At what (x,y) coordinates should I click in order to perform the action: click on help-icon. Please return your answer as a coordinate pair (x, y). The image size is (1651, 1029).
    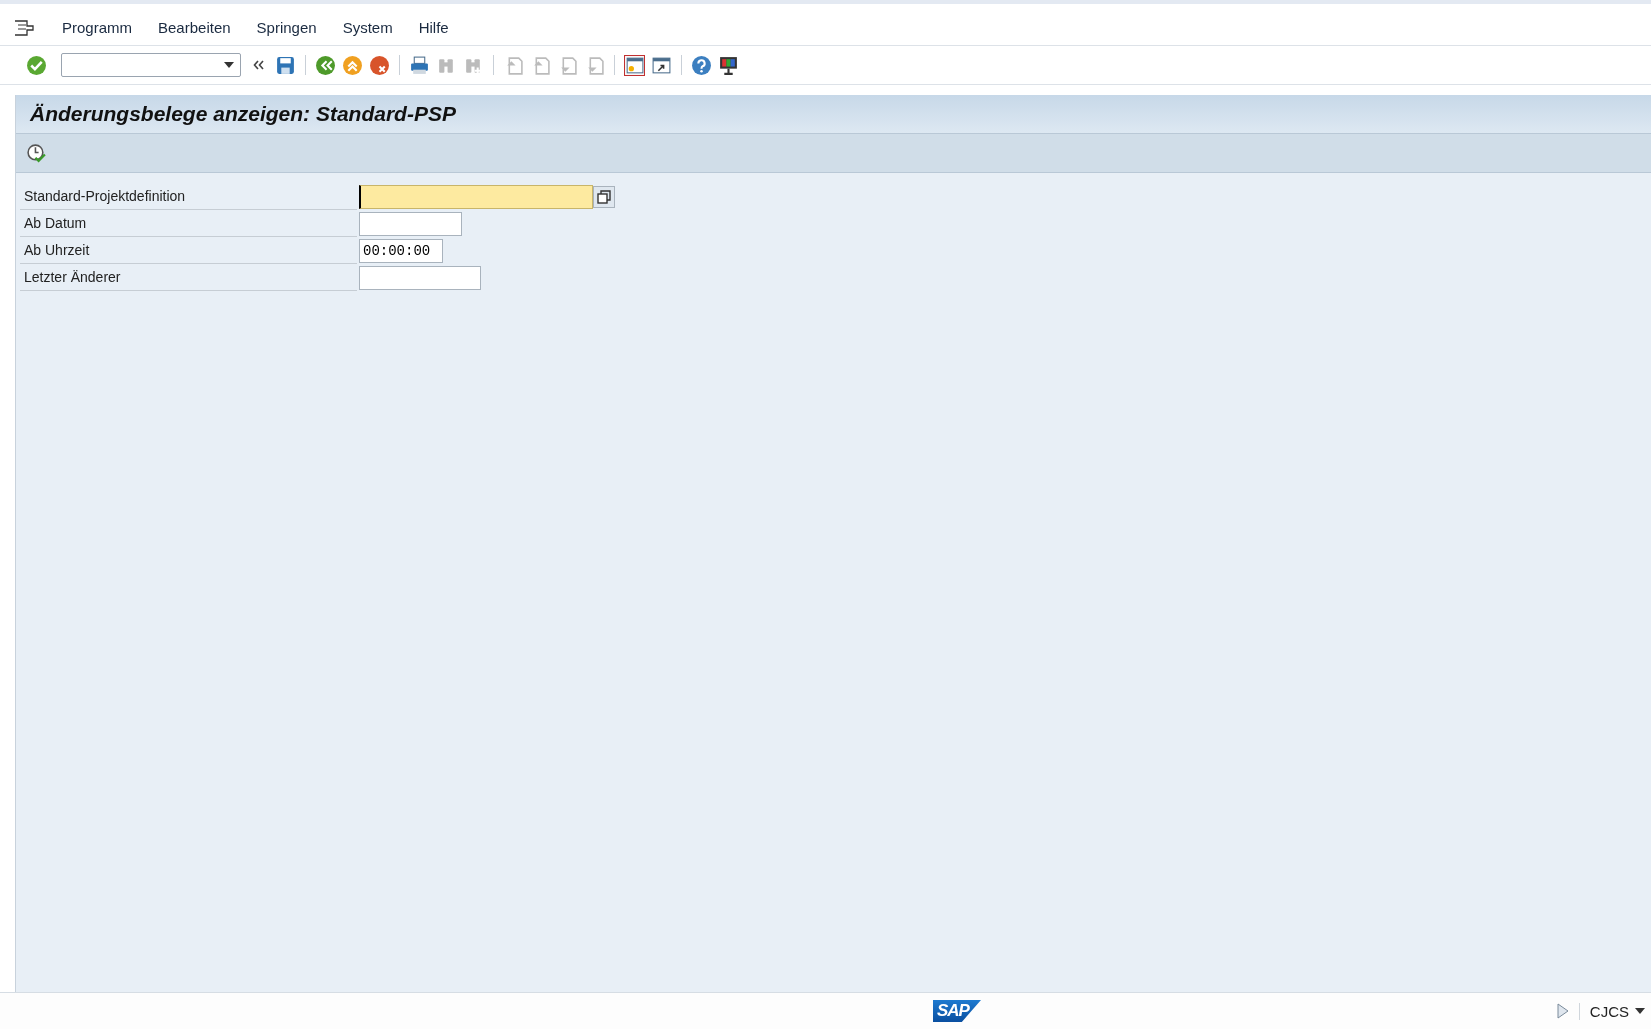
    Looking at the image, I should click on (701, 65).